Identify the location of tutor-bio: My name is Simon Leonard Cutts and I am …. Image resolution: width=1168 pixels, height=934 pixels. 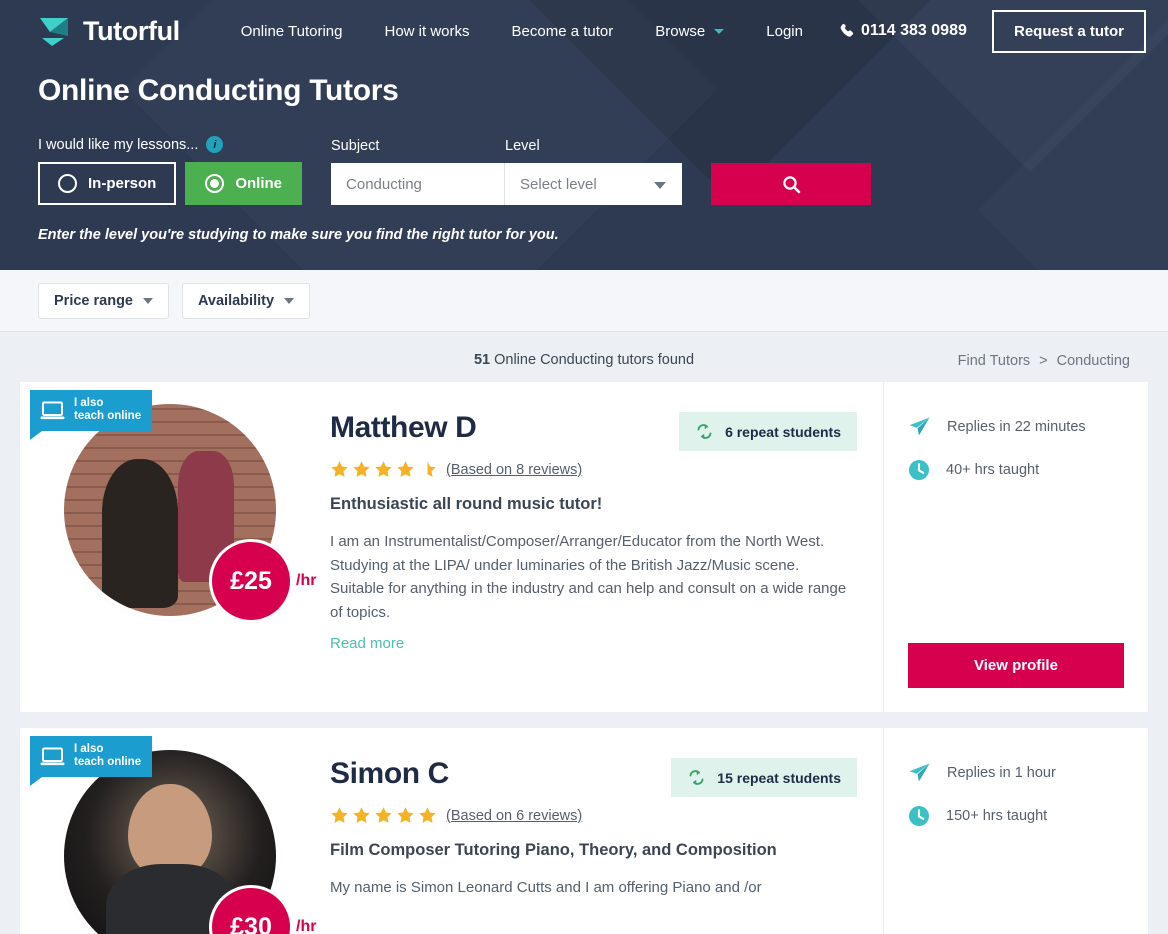
(546, 887).